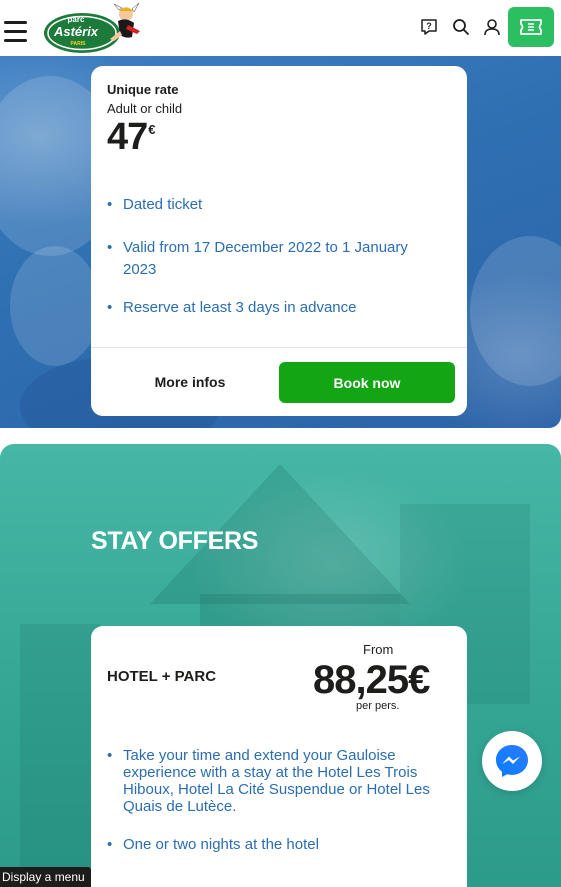 The height and width of the screenshot is (887, 561). What do you see at coordinates (15, 32) in the screenshot?
I see `menu-icon` at bounding box center [15, 32].